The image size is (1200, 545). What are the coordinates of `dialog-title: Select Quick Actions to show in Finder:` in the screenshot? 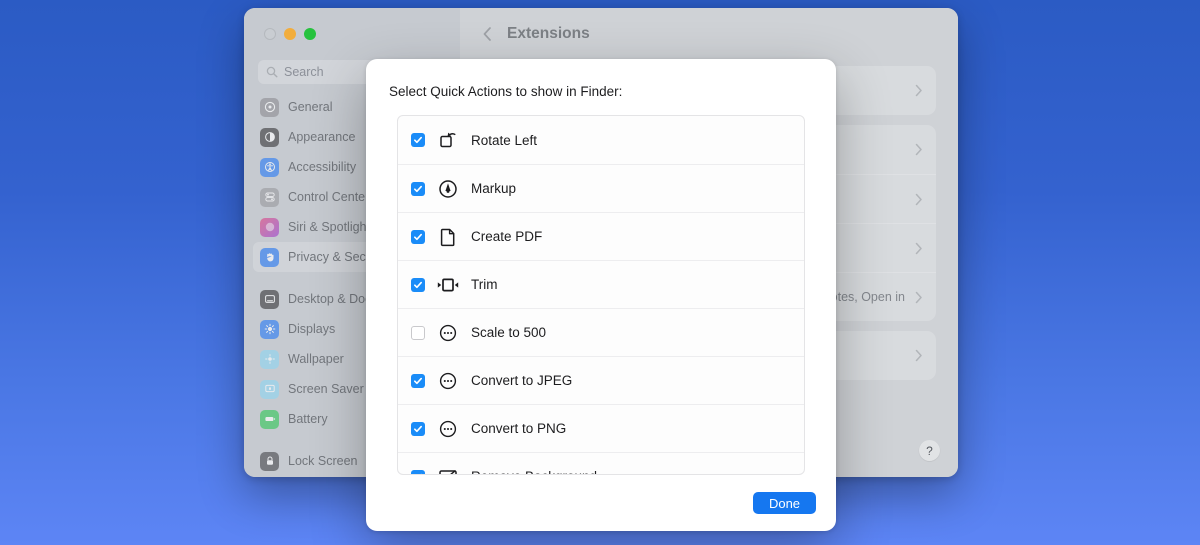 It's located at (506, 91).